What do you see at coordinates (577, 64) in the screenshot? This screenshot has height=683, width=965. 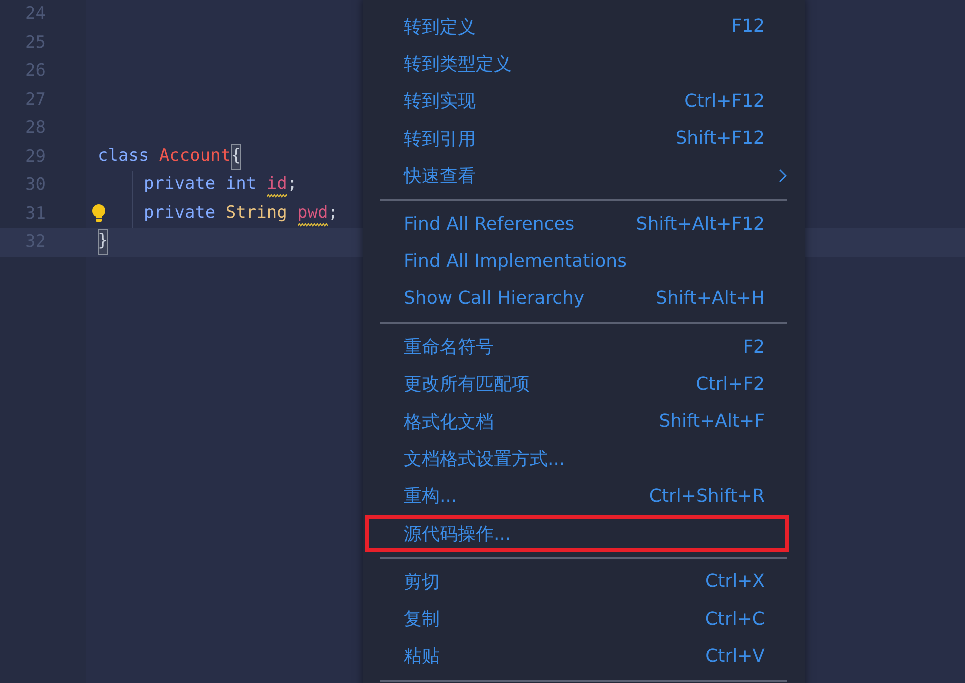 I see `menu-item: 转到类型定义` at bounding box center [577, 64].